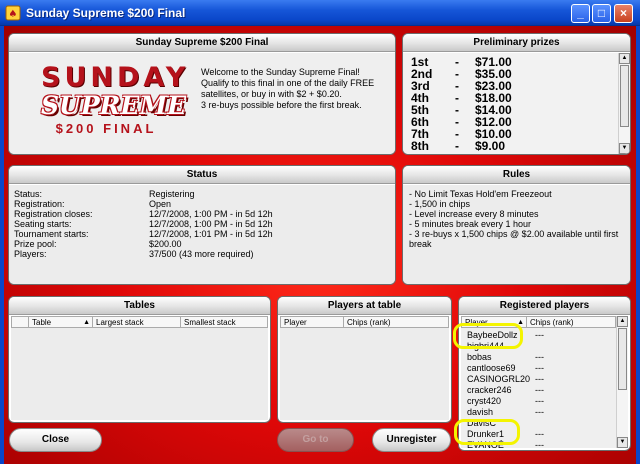  I want to click on rule-item: - Level increase every 8 minutes, so click(474, 214).